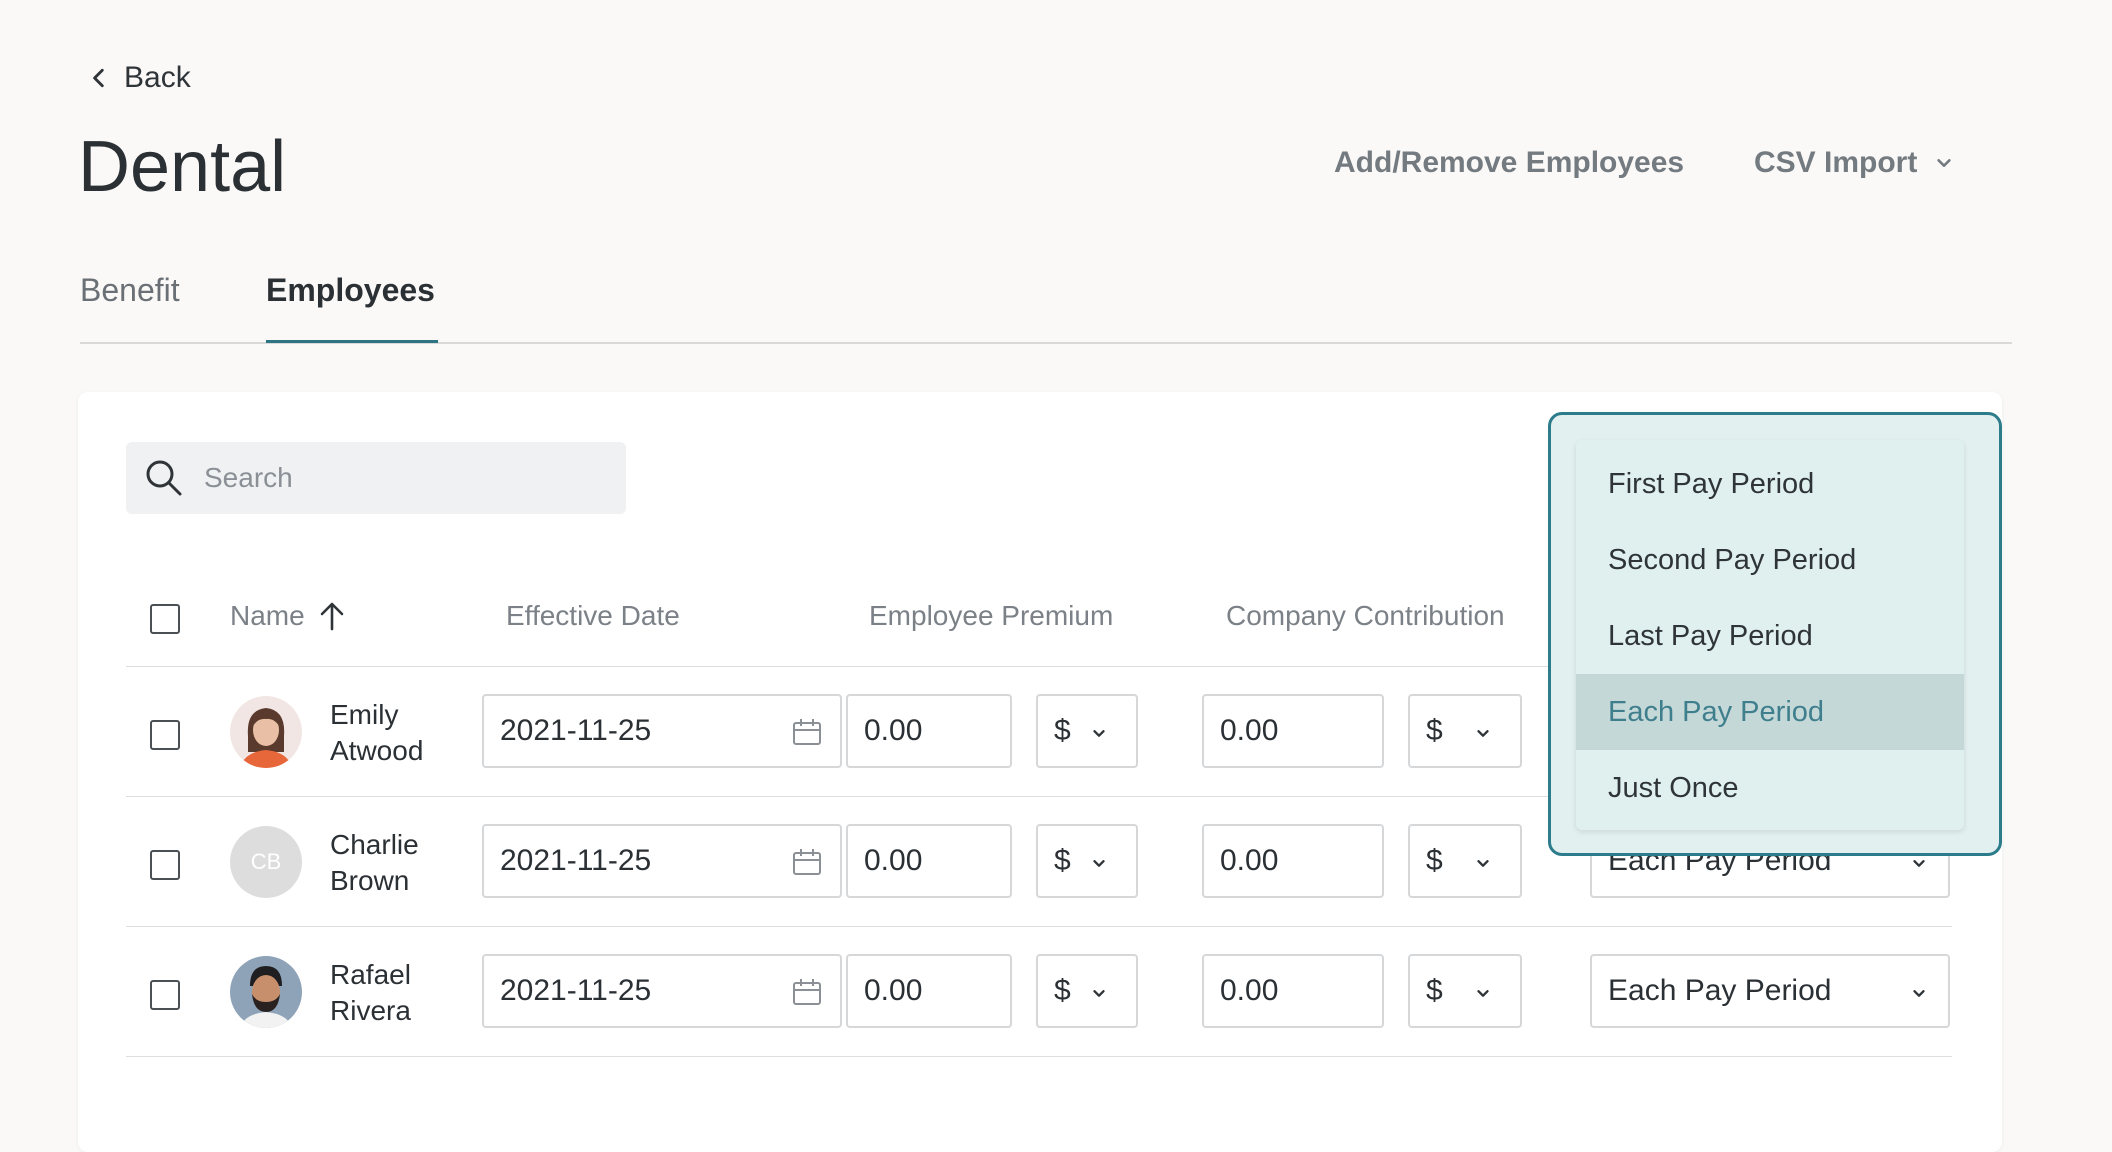 The image size is (2112, 1152). I want to click on add-remove-employees-button: Add/Remove Employees, so click(1509, 163).